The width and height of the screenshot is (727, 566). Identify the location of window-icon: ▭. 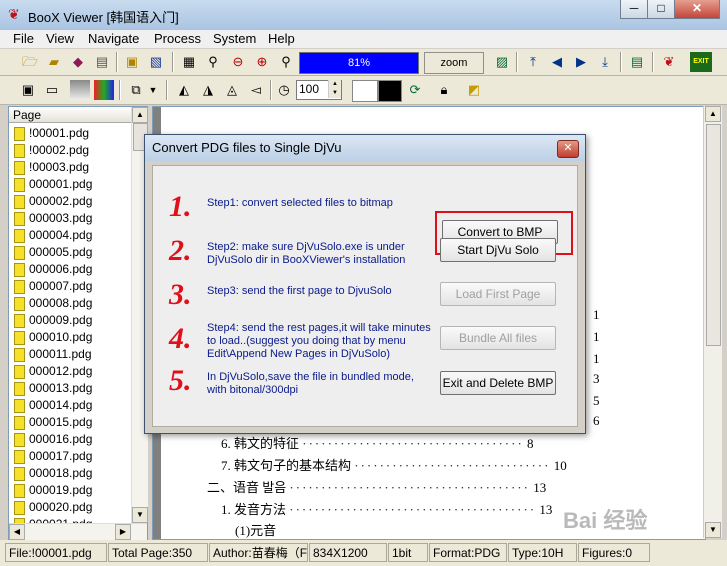
(52, 90).